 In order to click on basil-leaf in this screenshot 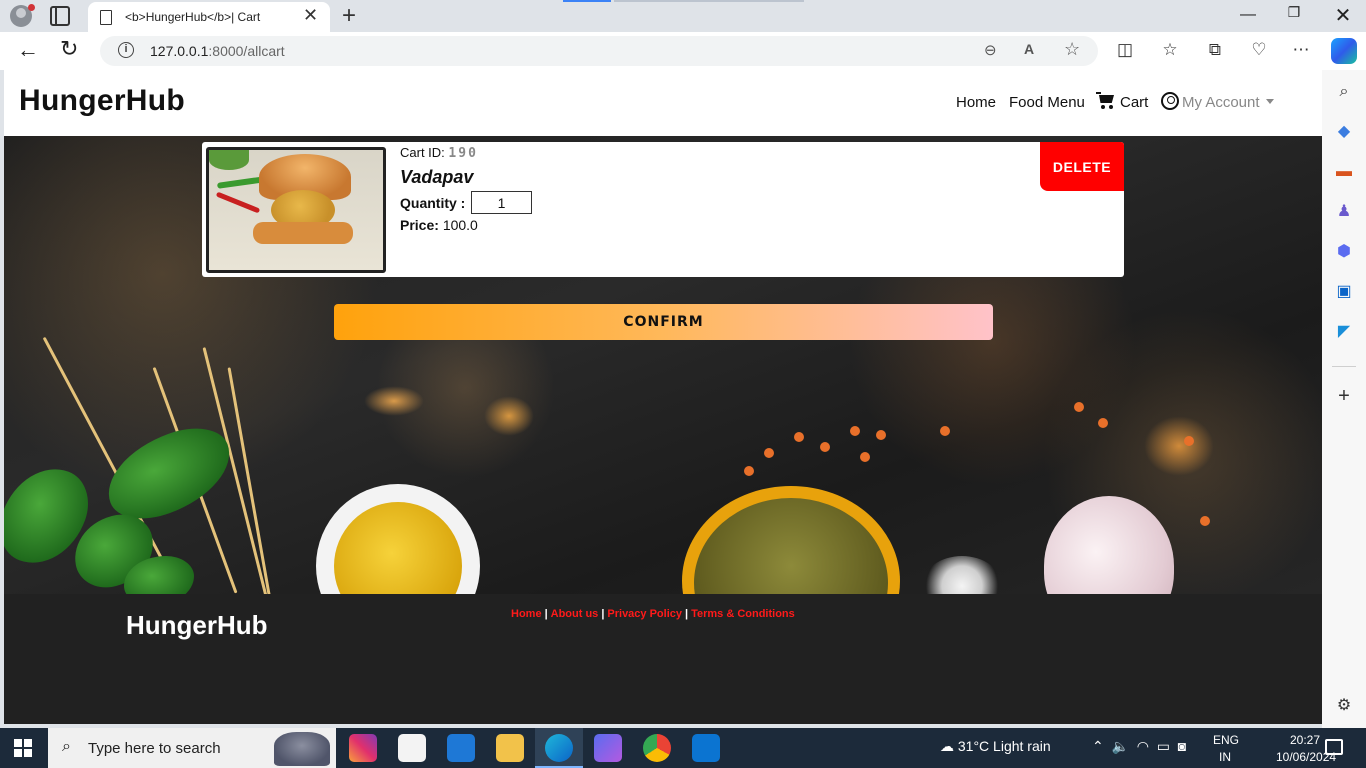, I will do `click(169, 473)`.